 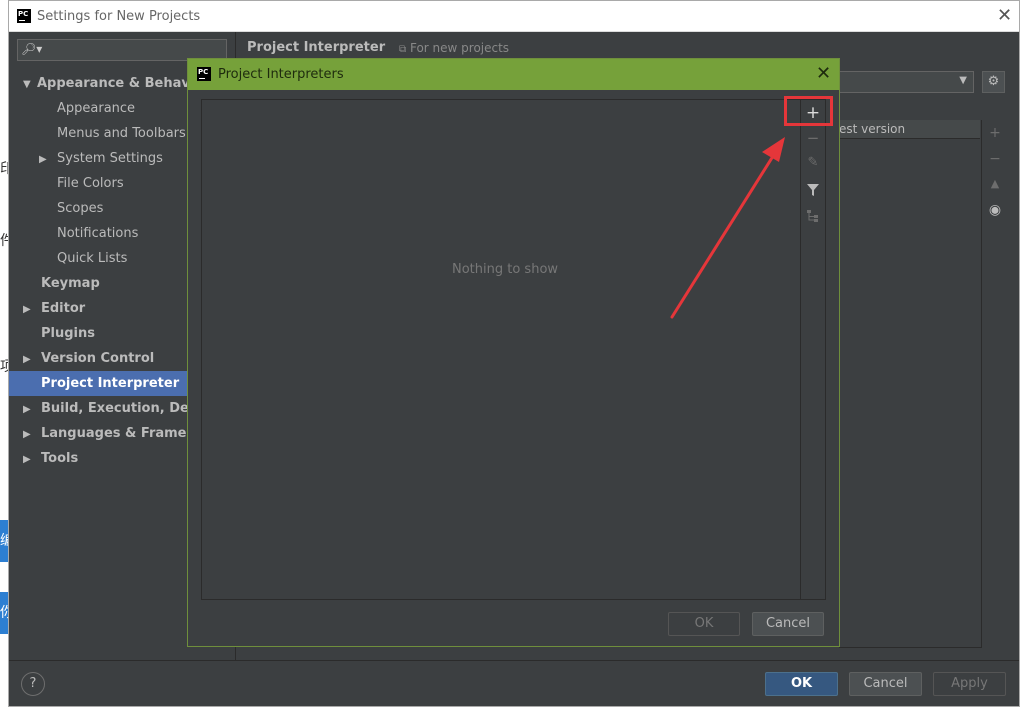 I want to click on tree-item-version-control: ▶ Version Control, so click(x=105, y=358).